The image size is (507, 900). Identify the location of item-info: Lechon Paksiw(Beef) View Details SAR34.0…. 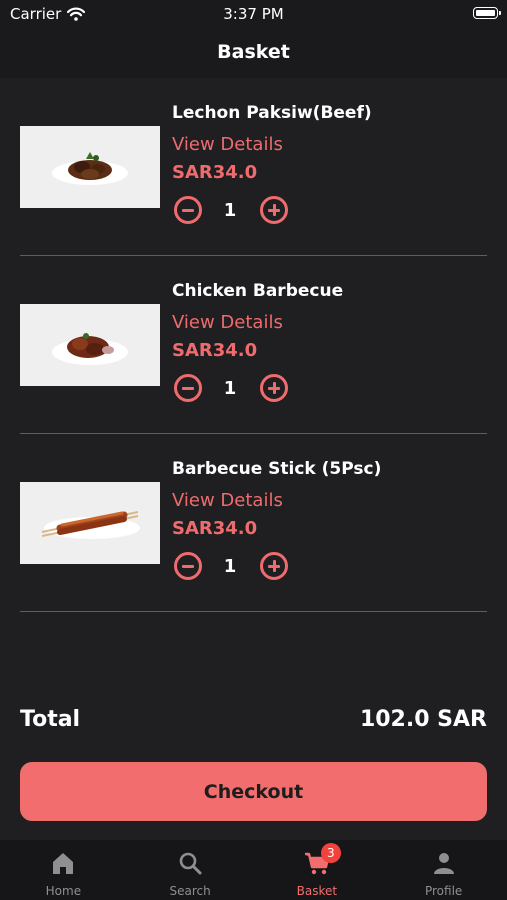
(329, 164).